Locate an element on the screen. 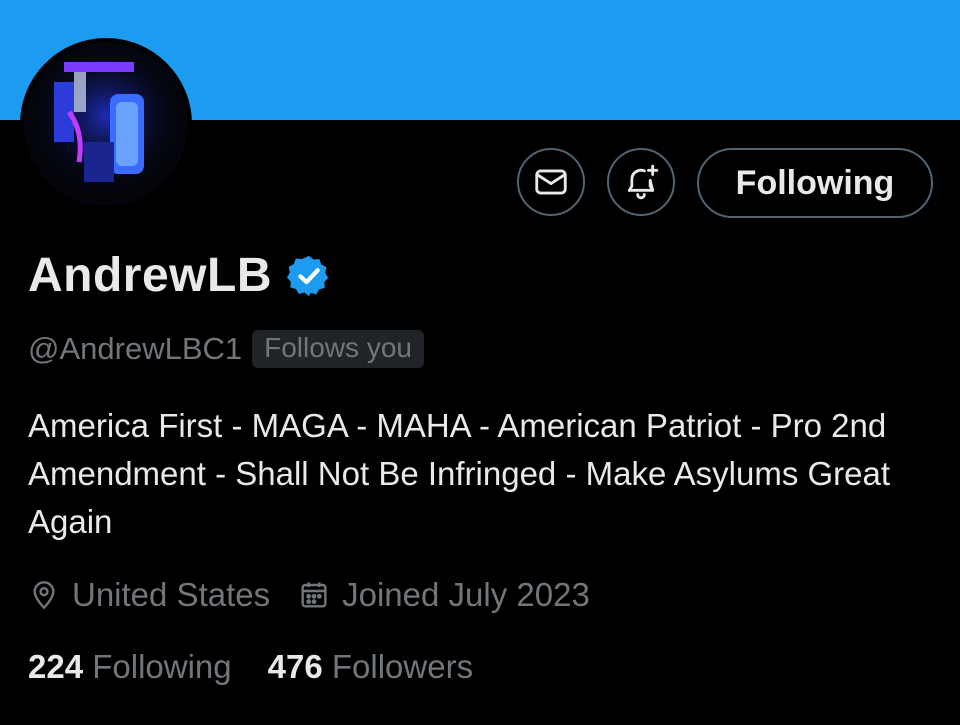 The width and height of the screenshot is (960, 725). bell-plus-icon is located at coordinates (643, 182).